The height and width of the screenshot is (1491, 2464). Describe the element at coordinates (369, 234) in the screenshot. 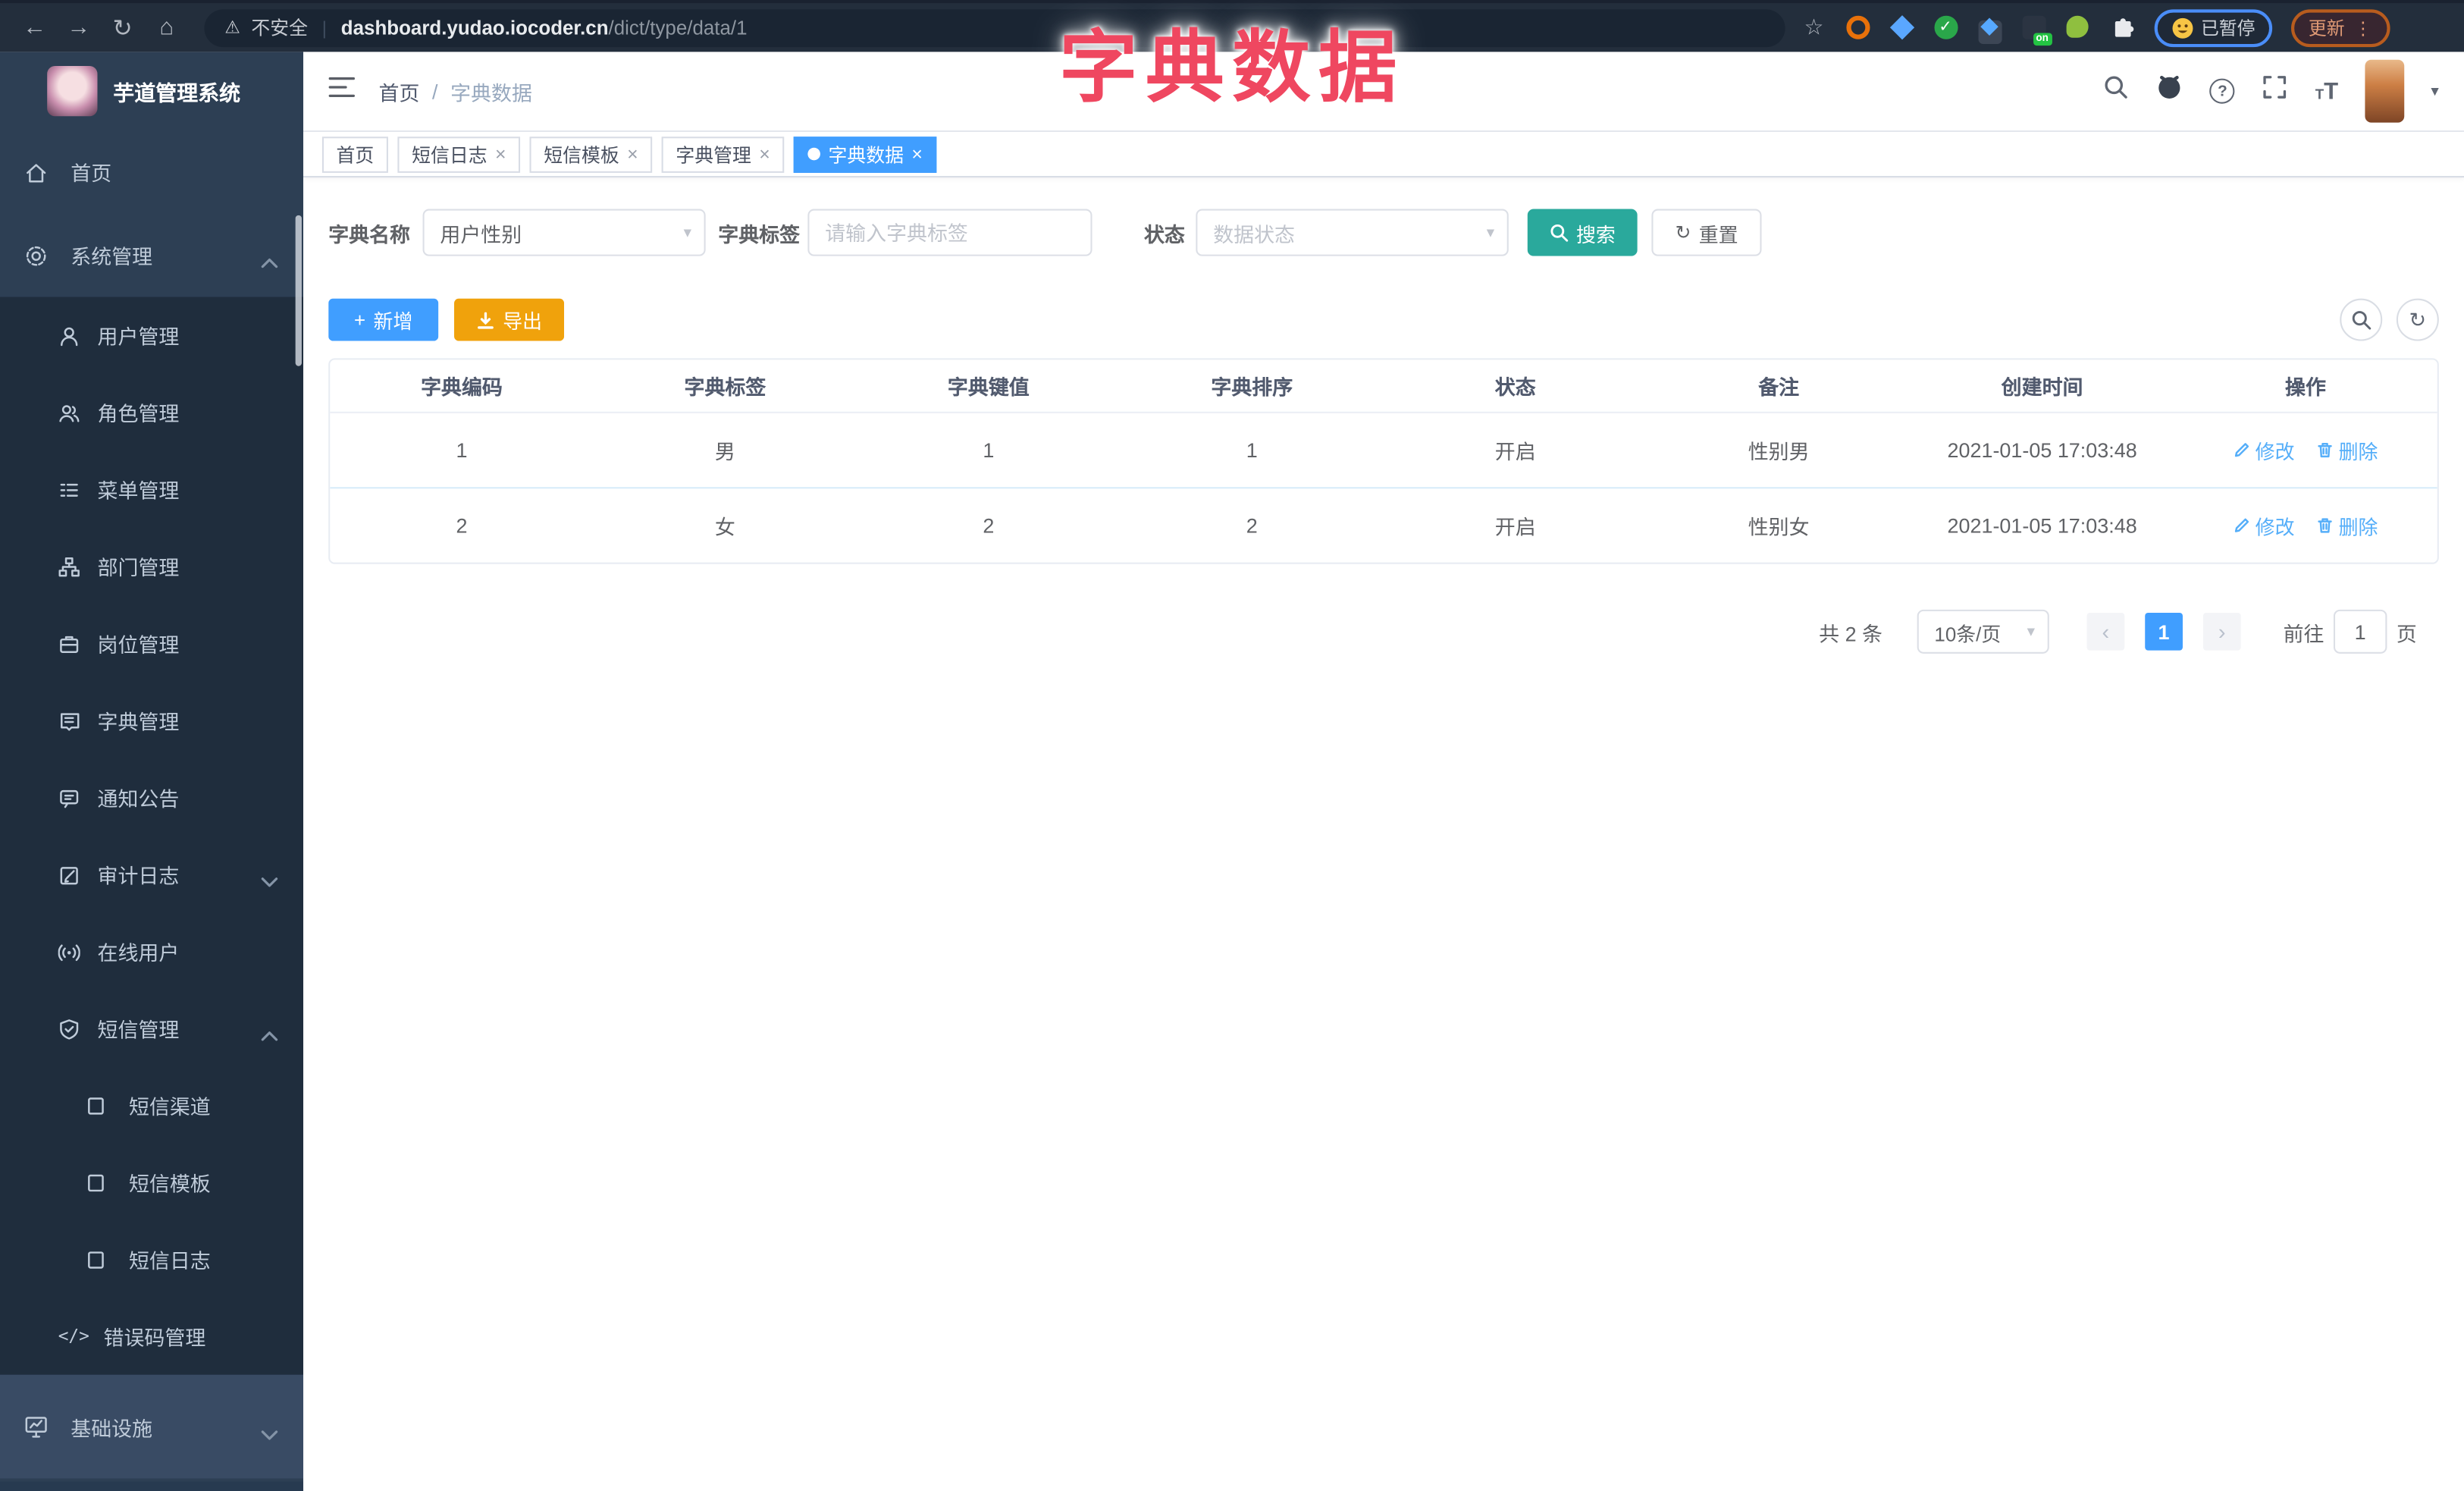

I see `dict-type-label: 字典名称` at that location.